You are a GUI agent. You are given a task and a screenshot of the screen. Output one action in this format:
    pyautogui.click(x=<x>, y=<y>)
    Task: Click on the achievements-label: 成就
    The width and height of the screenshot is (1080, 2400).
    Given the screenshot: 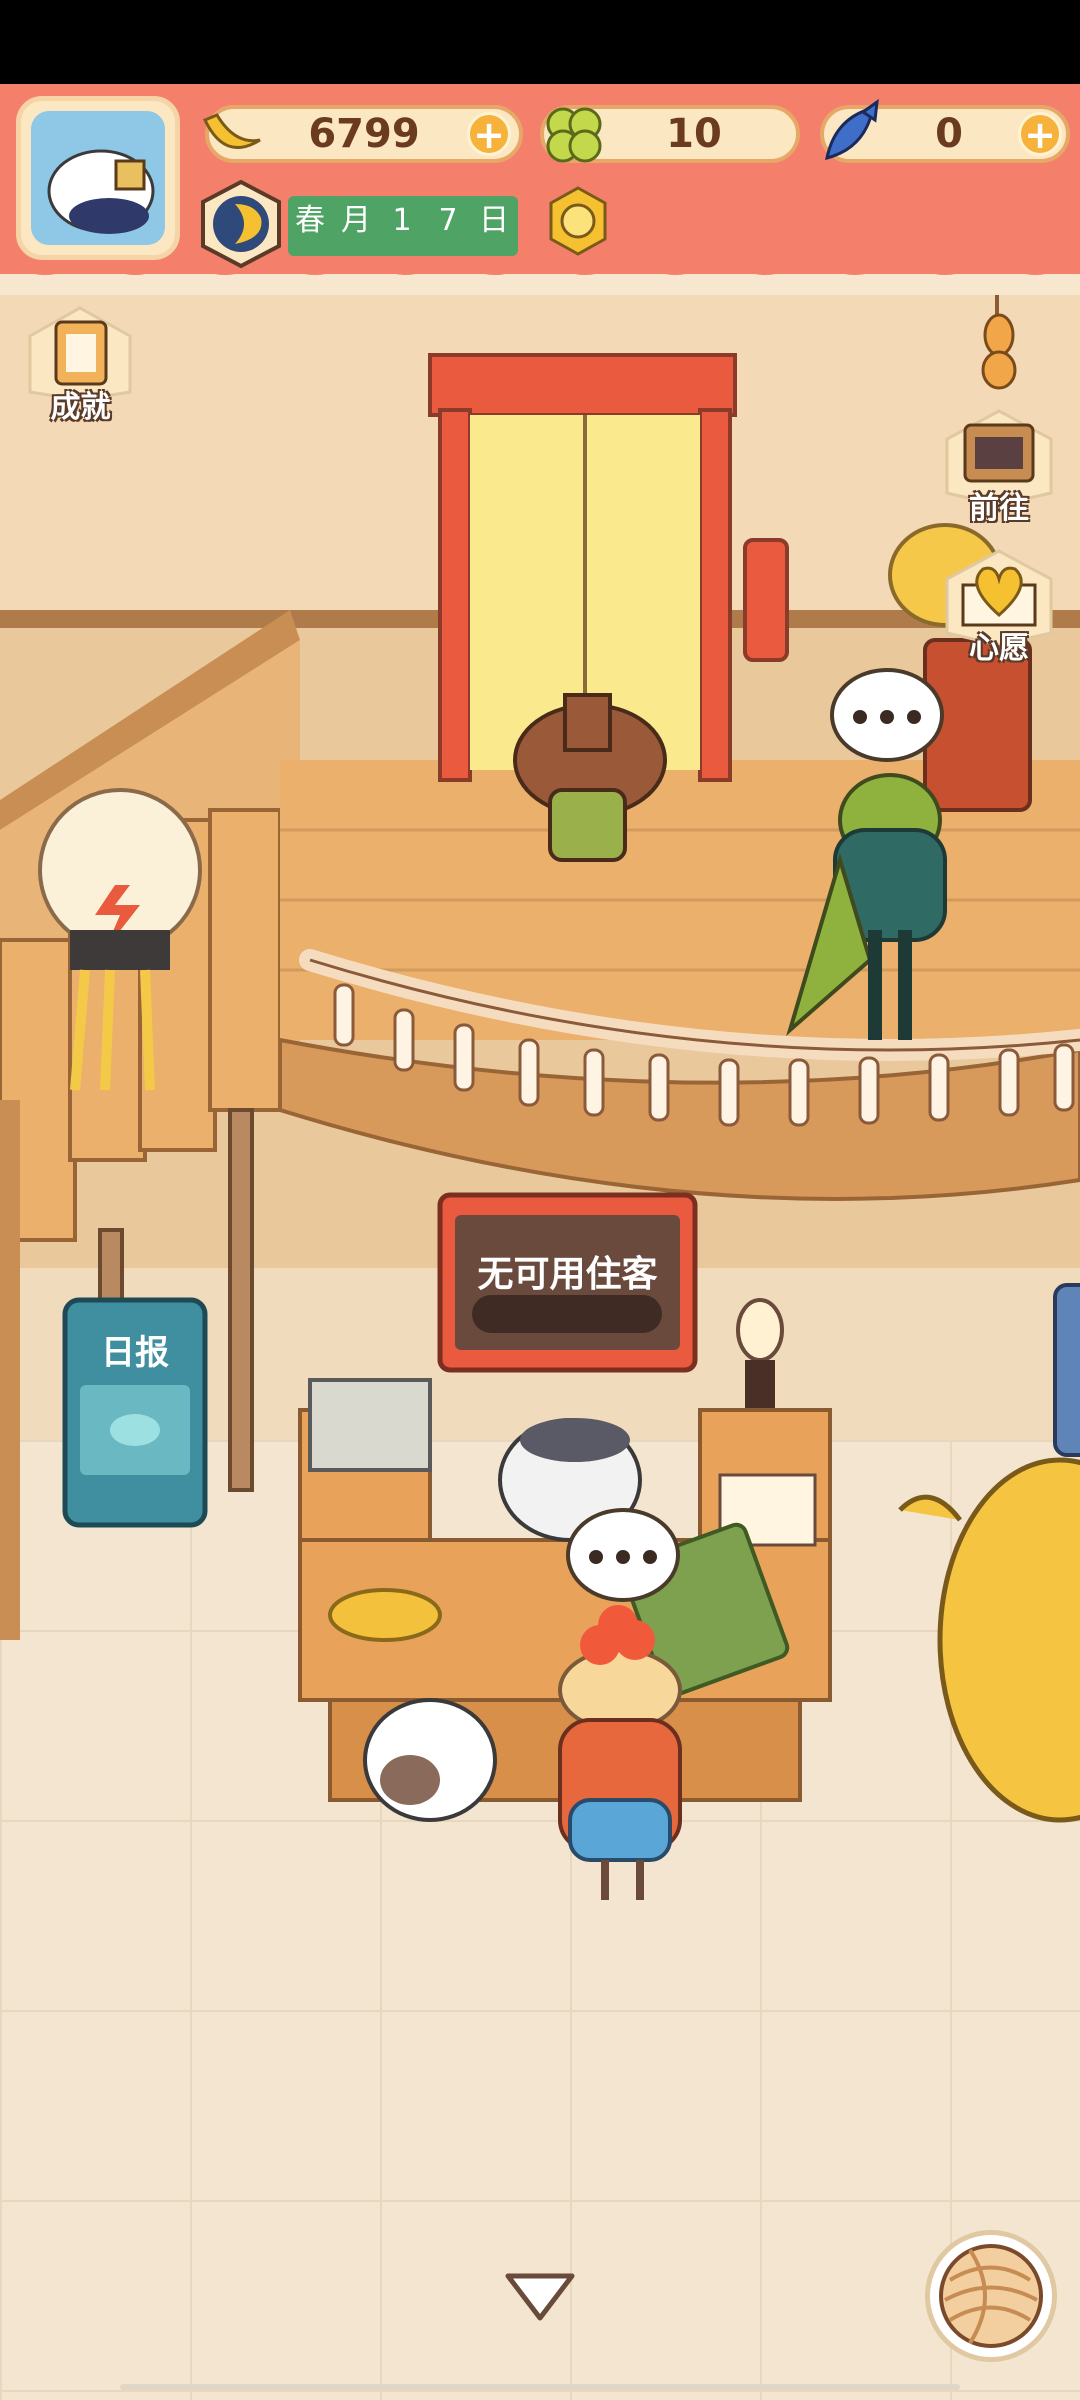 What is the action you would take?
    pyautogui.click(x=80, y=407)
    